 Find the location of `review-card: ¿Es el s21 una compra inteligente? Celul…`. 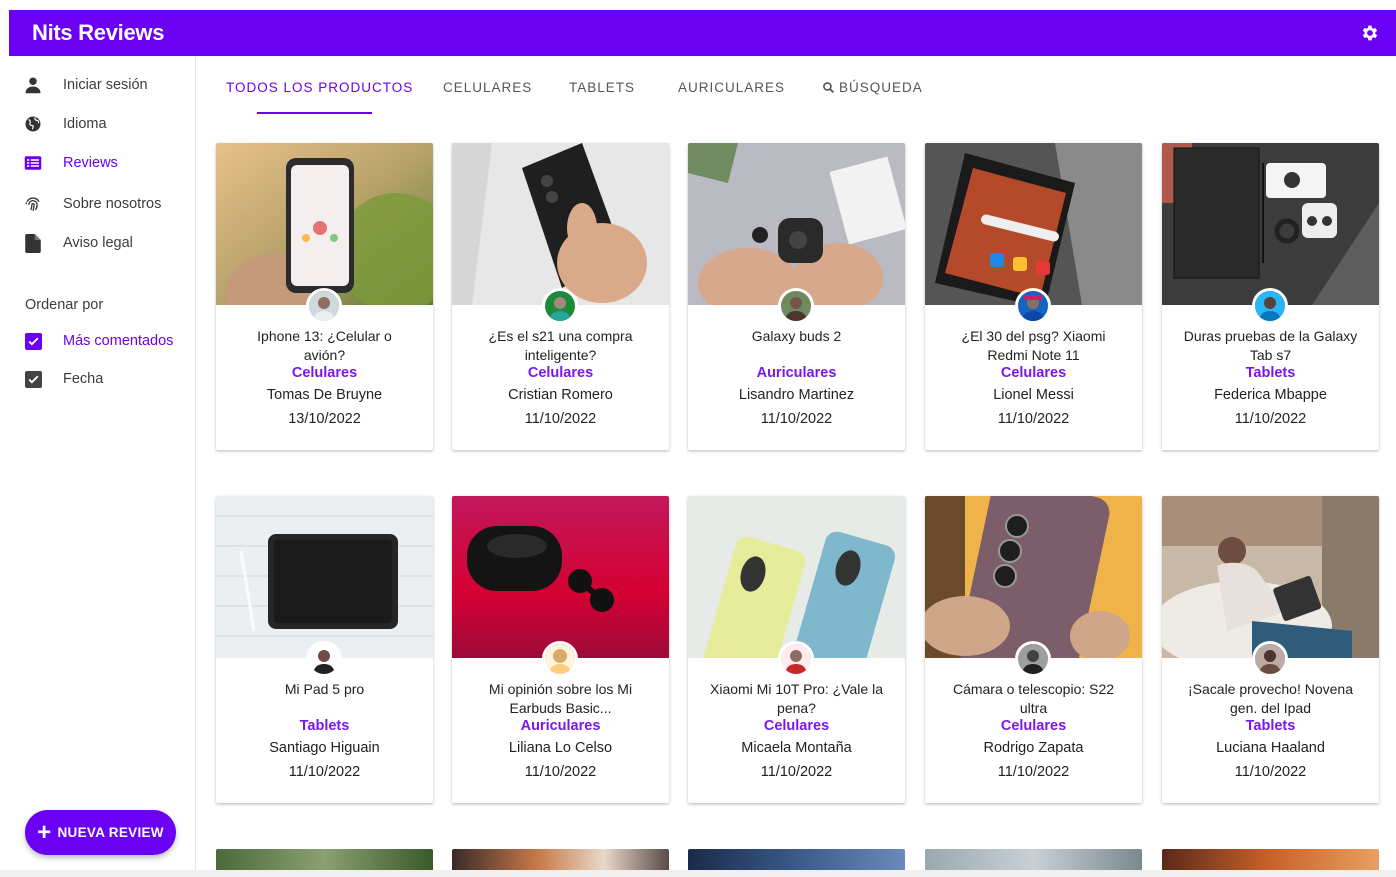

review-card: ¿Es el s21 una compra inteligente? Celul… is located at coordinates (560, 296).